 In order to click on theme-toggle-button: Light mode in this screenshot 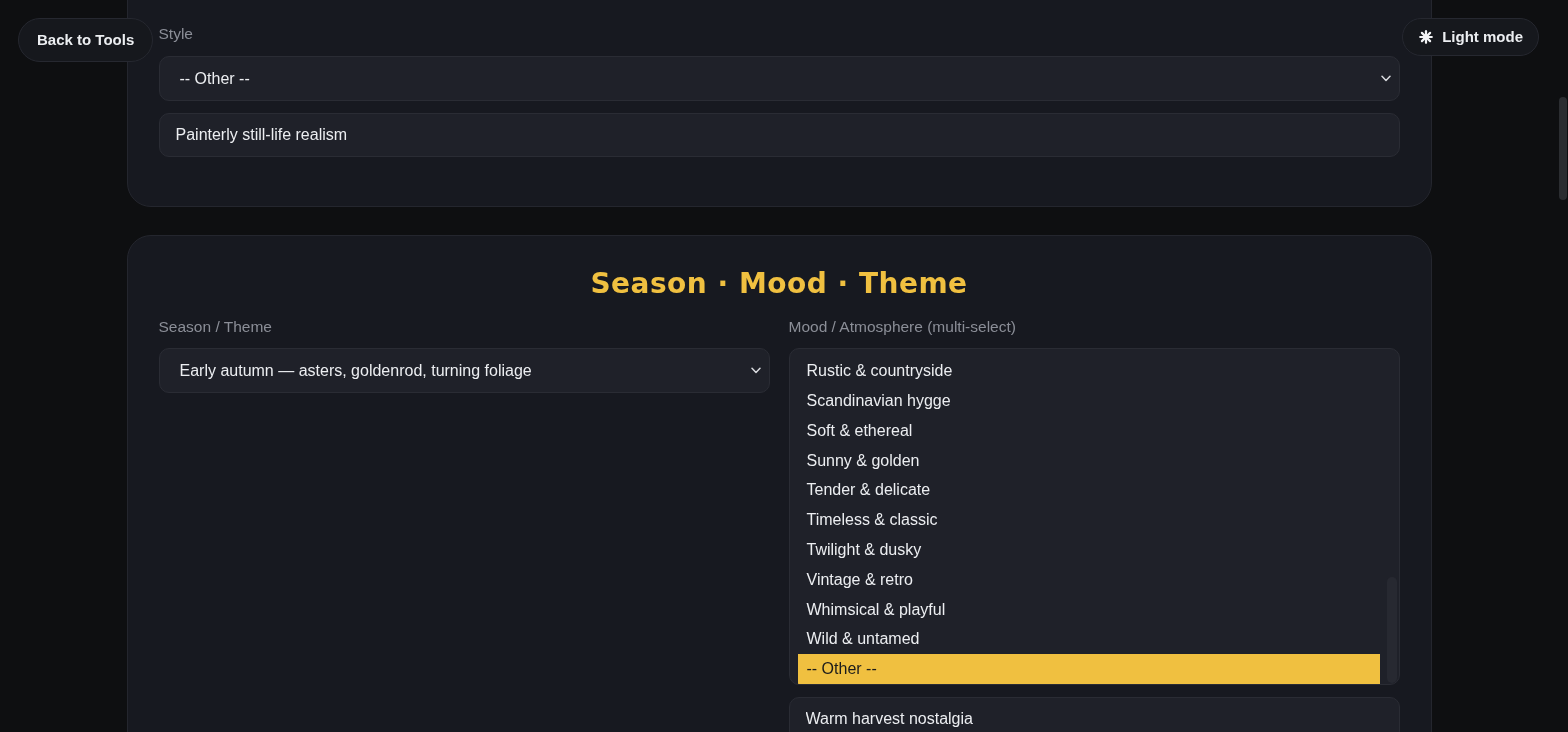, I will do `click(1470, 37)`.